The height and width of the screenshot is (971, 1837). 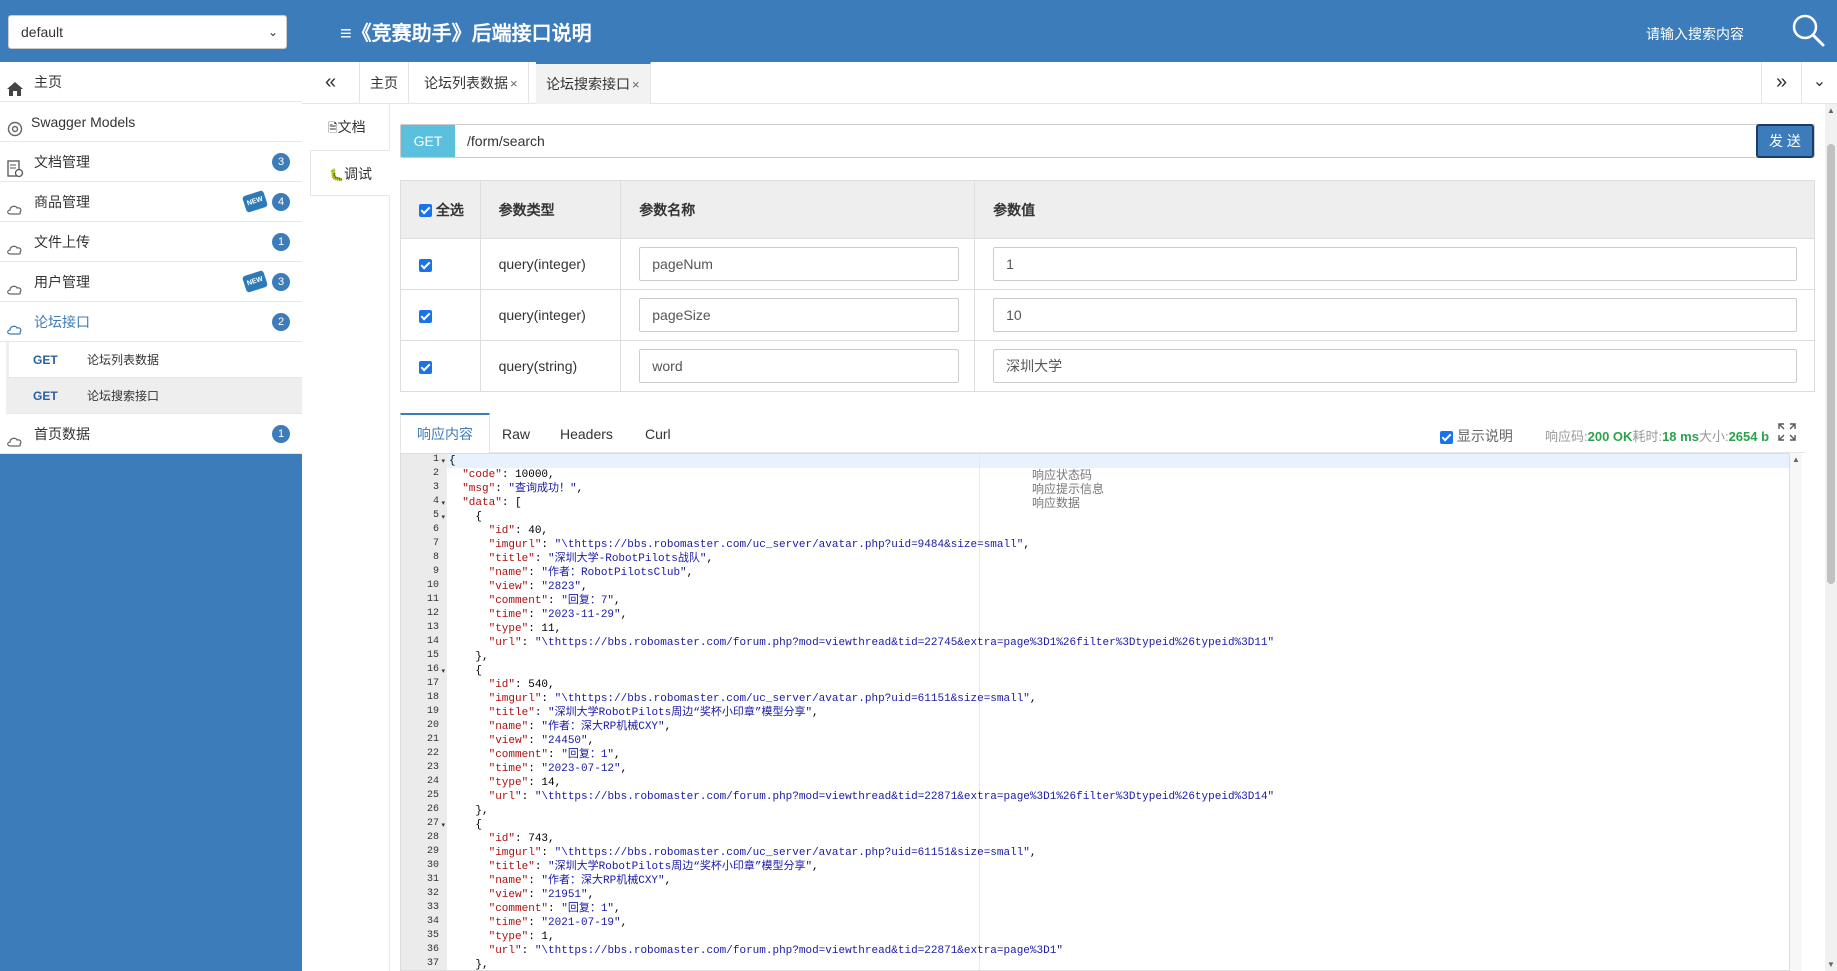 What do you see at coordinates (255, 281) in the screenshot?
I see `new-badge: NEW` at bounding box center [255, 281].